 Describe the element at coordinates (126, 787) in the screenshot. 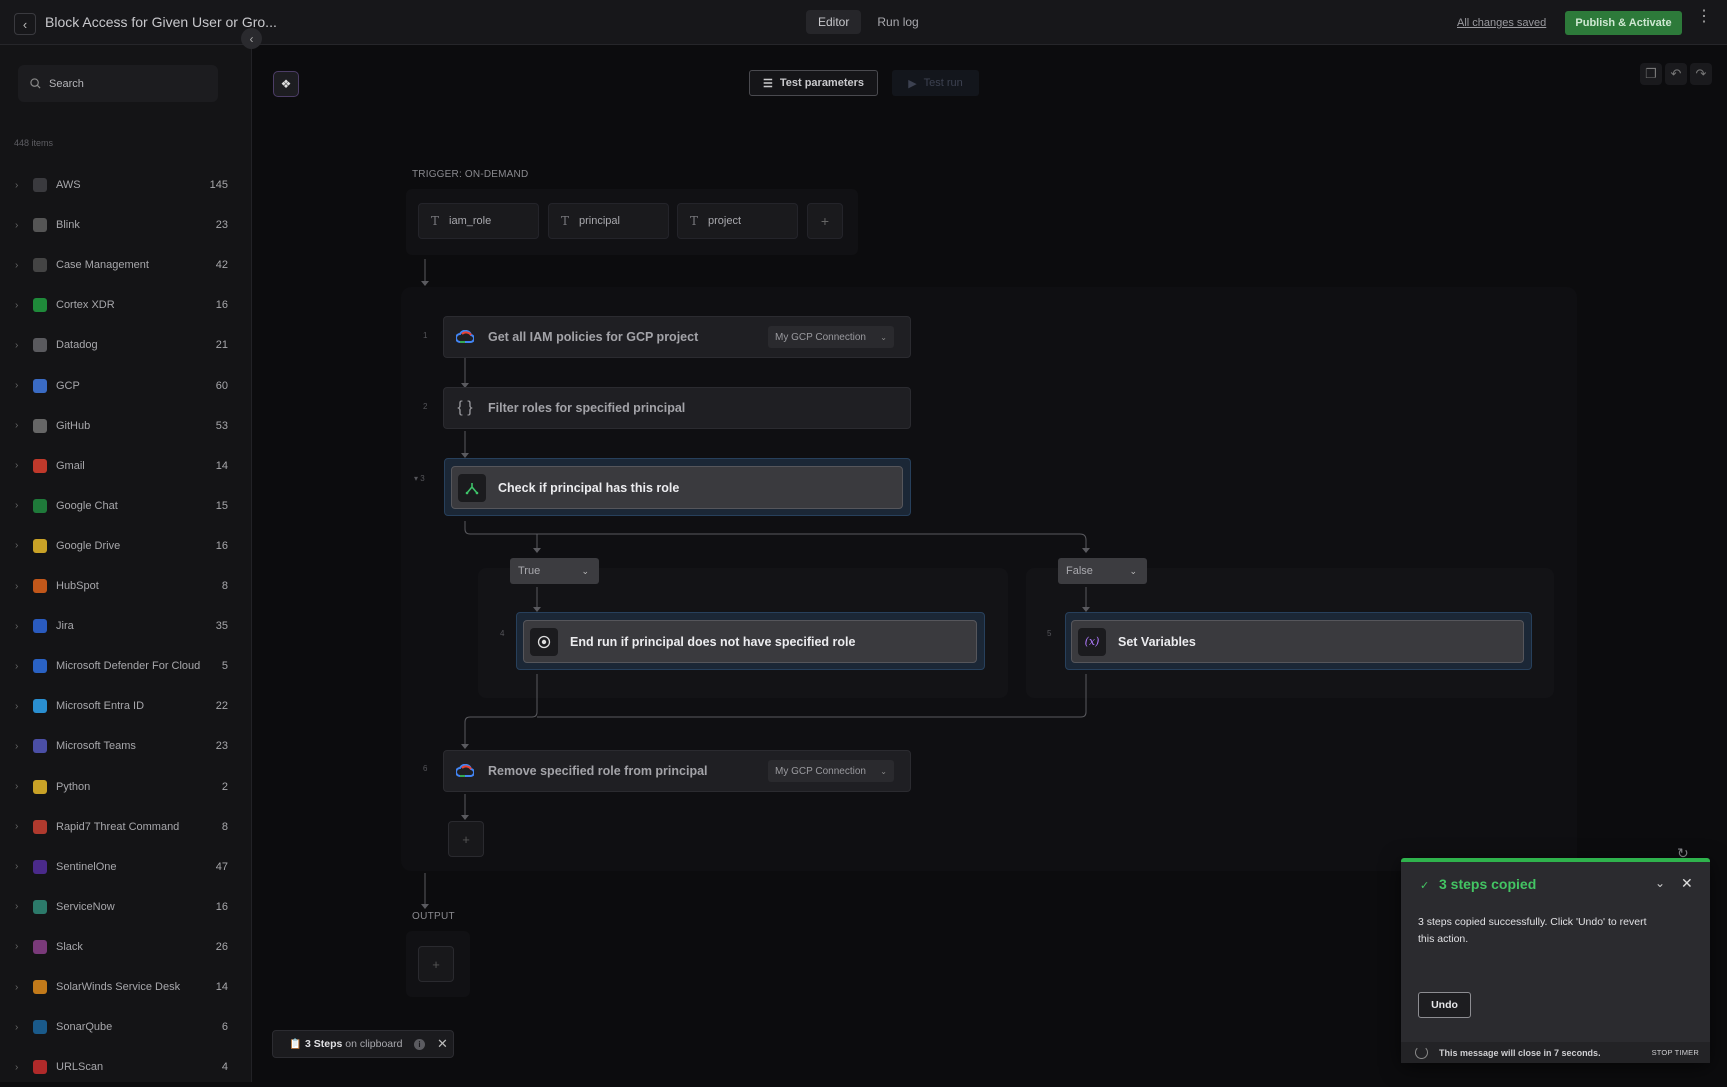

I see `category-item: › Python 2` at that location.